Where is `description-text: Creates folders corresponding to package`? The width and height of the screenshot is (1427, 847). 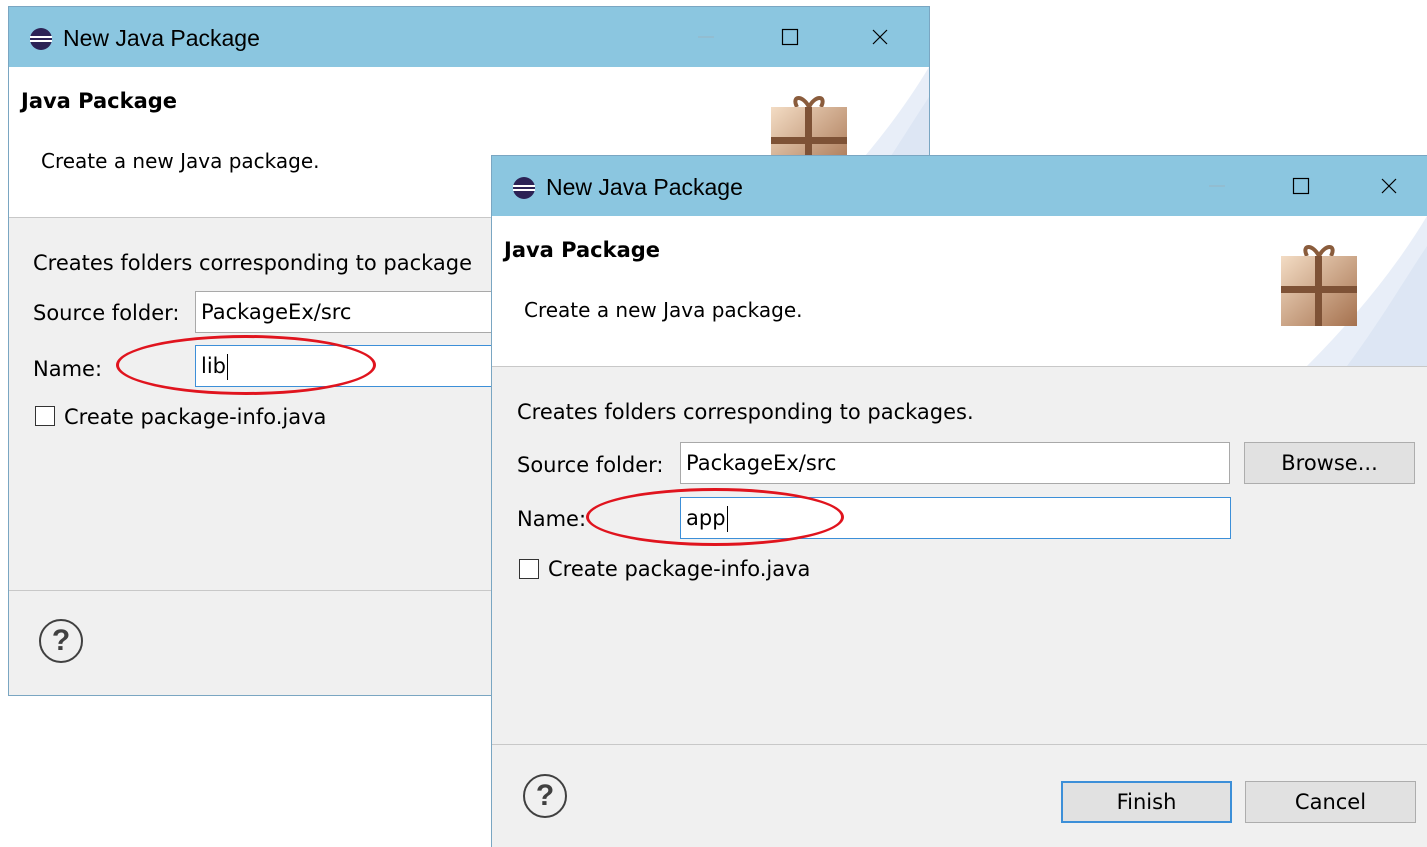
description-text: Creates folders corresponding to package is located at coordinates (253, 263).